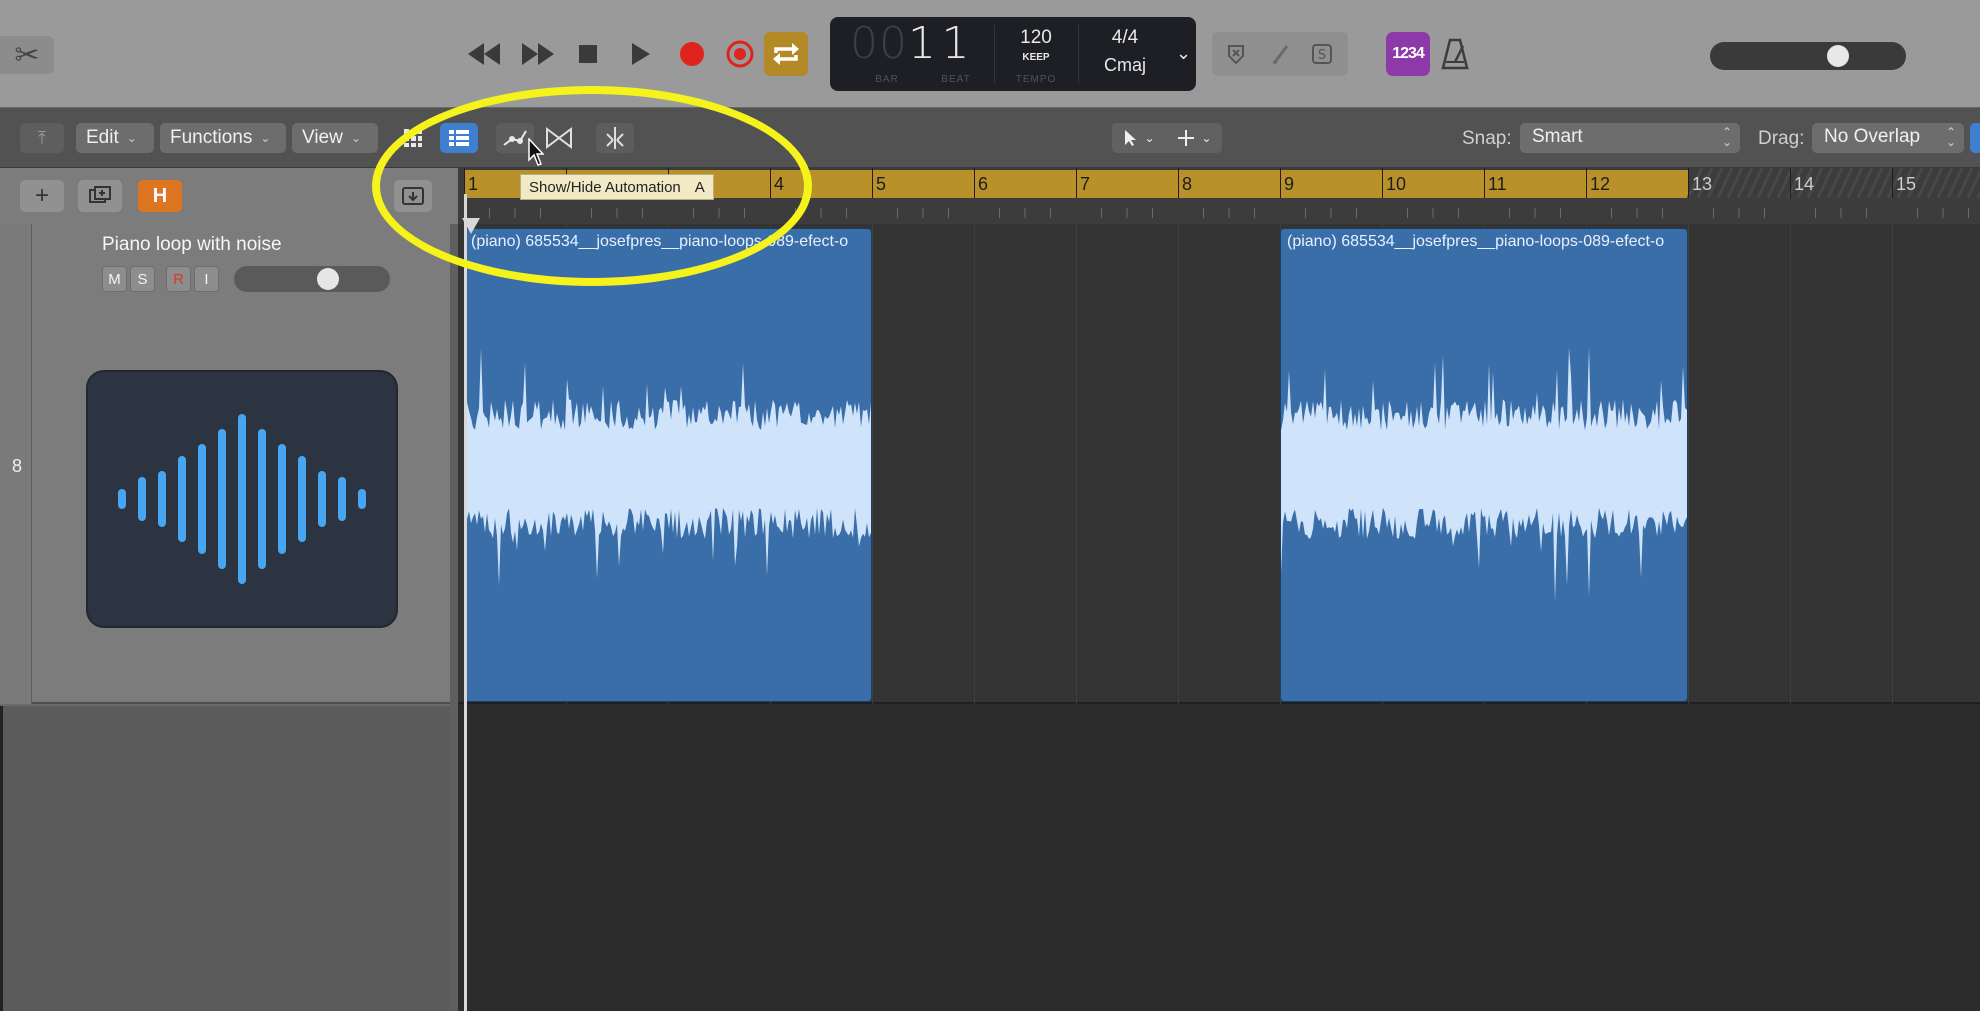 This screenshot has height=1011, width=1980. I want to click on playhead, so click(471, 602).